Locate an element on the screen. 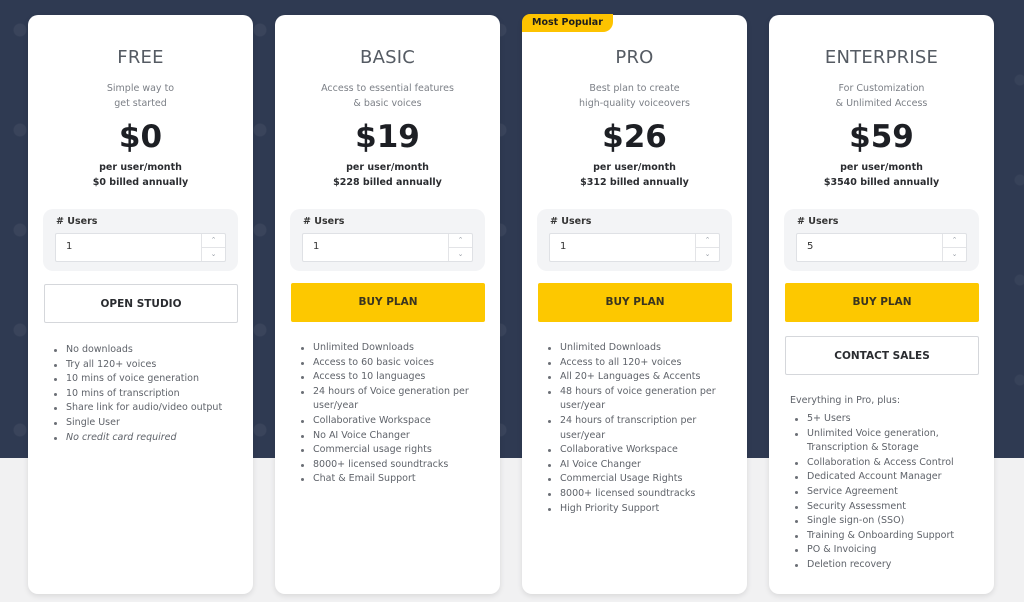 The width and height of the screenshot is (1024, 602). plan-price: $26 is located at coordinates (634, 137).